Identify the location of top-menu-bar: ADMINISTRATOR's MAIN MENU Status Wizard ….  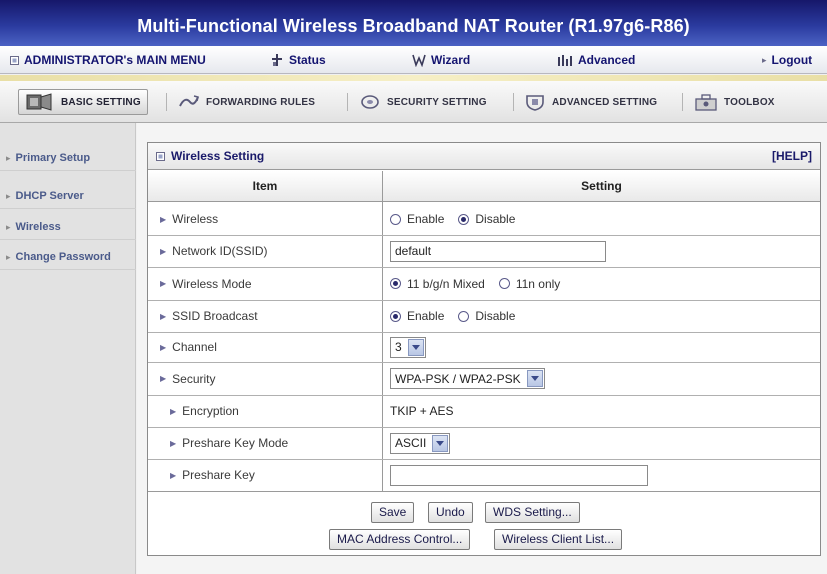
(413, 60).